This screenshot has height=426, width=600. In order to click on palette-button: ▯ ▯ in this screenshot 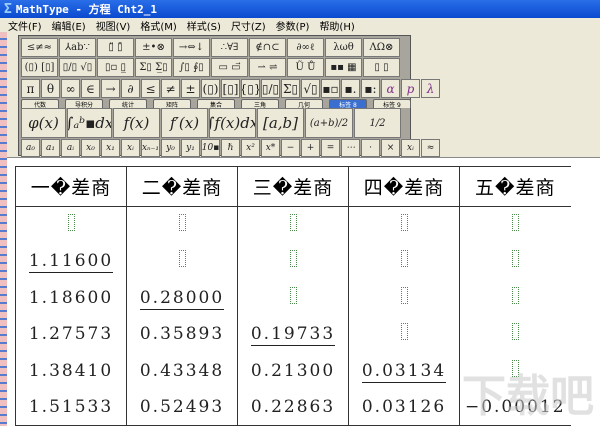, I will do `click(381, 67)`.